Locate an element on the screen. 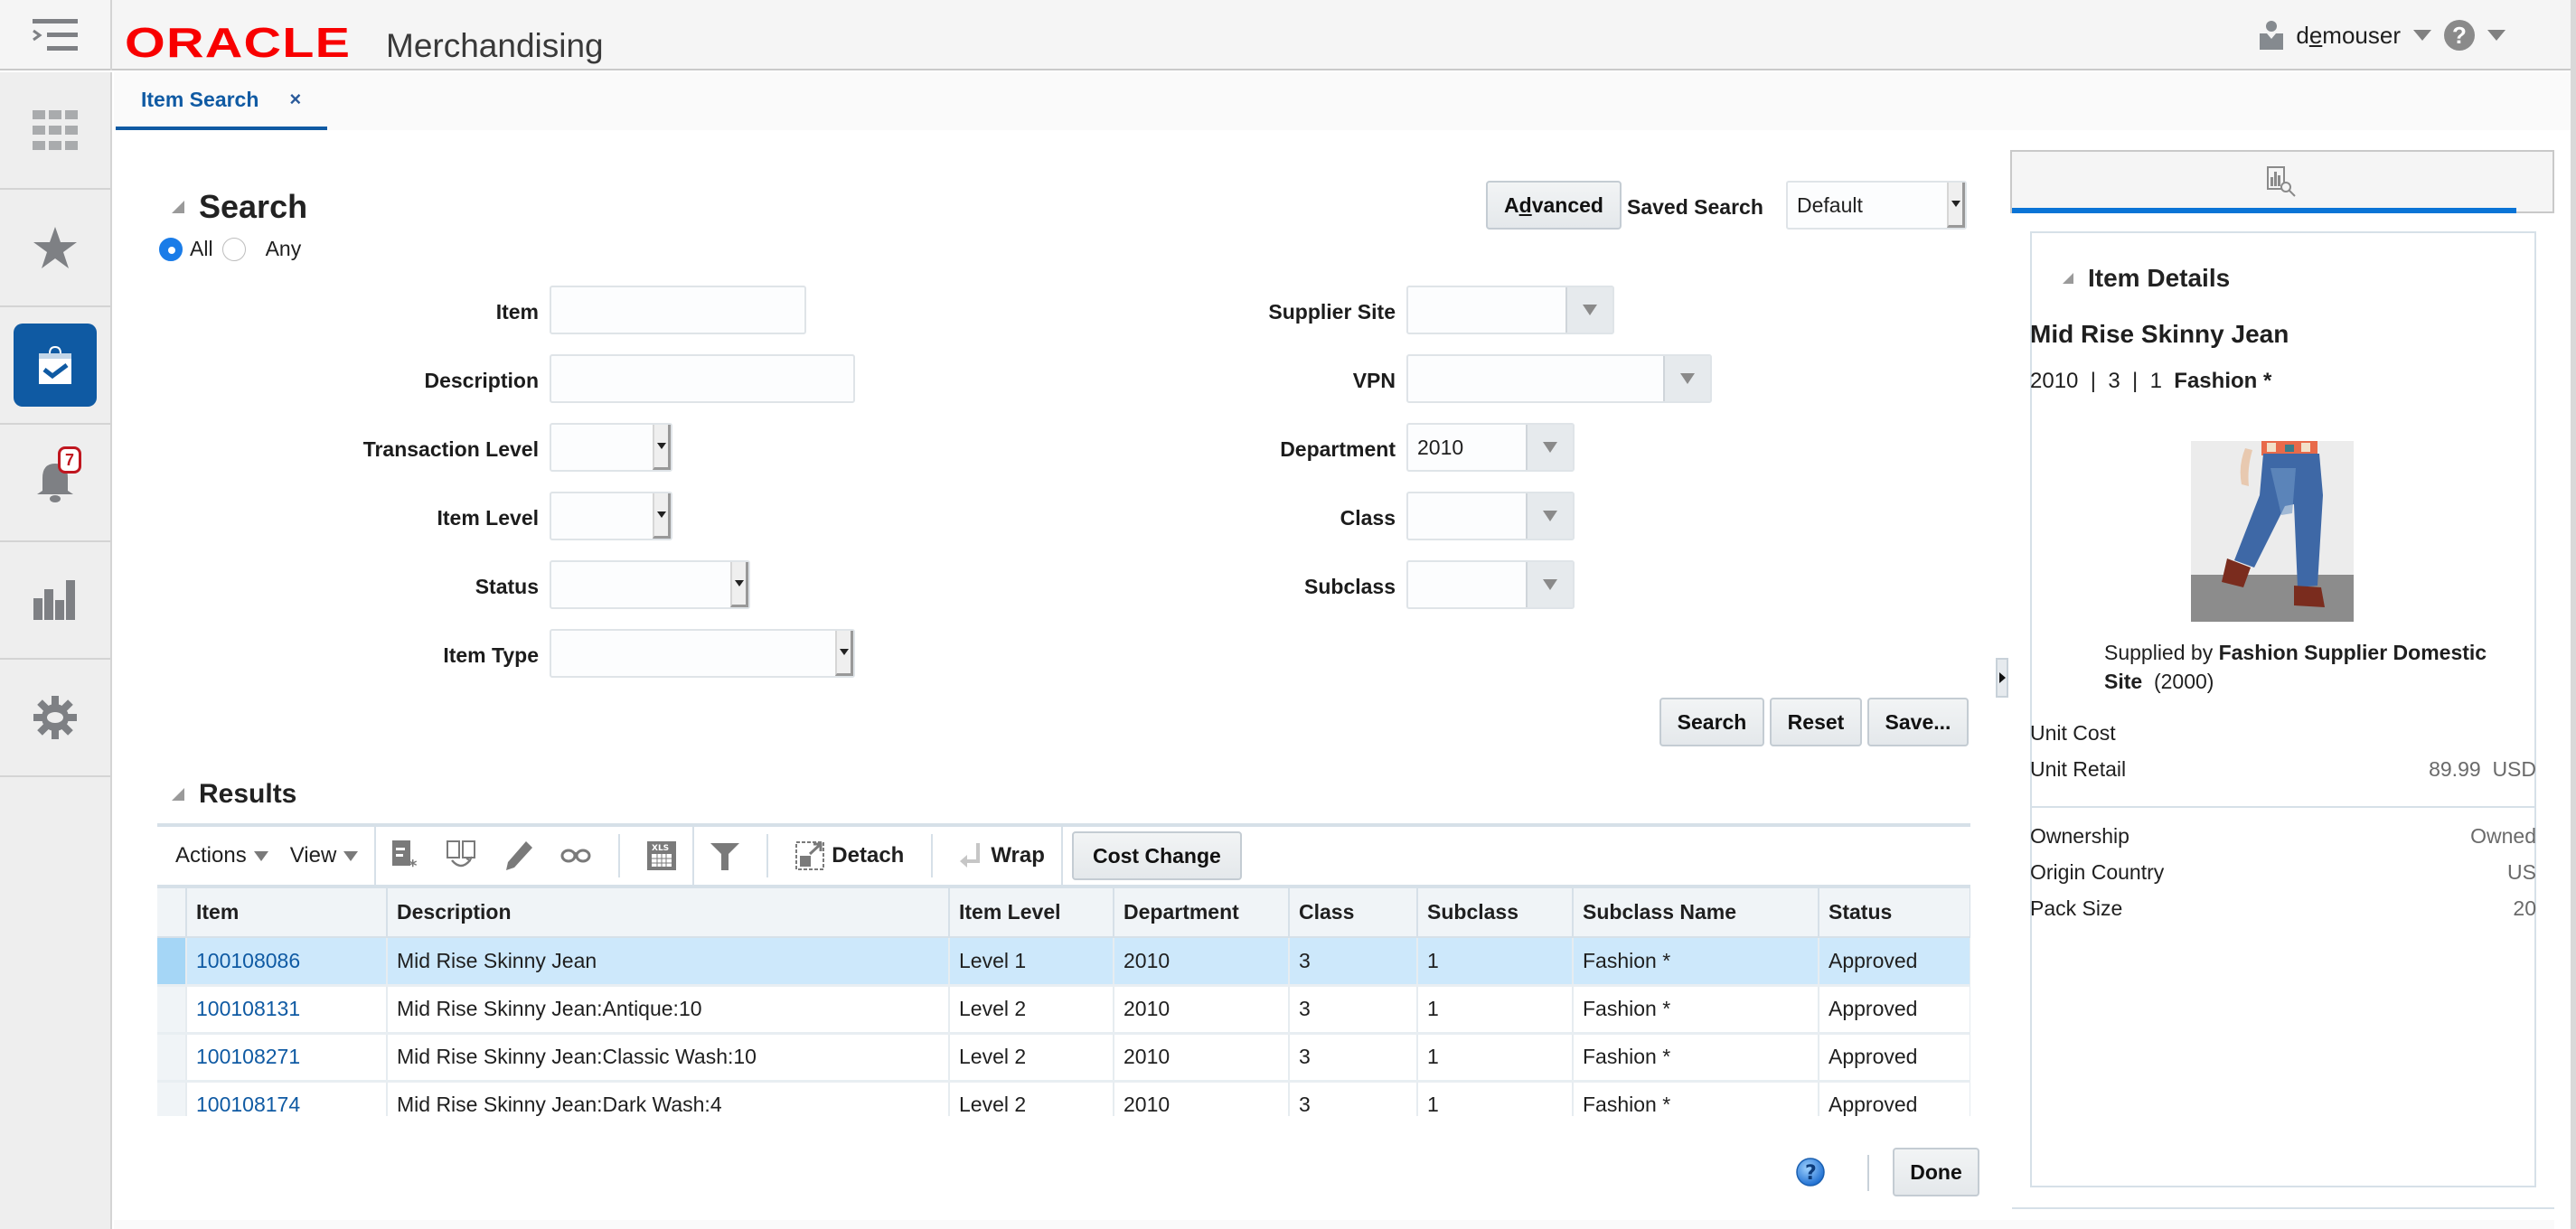  match-any-radio is located at coordinates (234, 249).